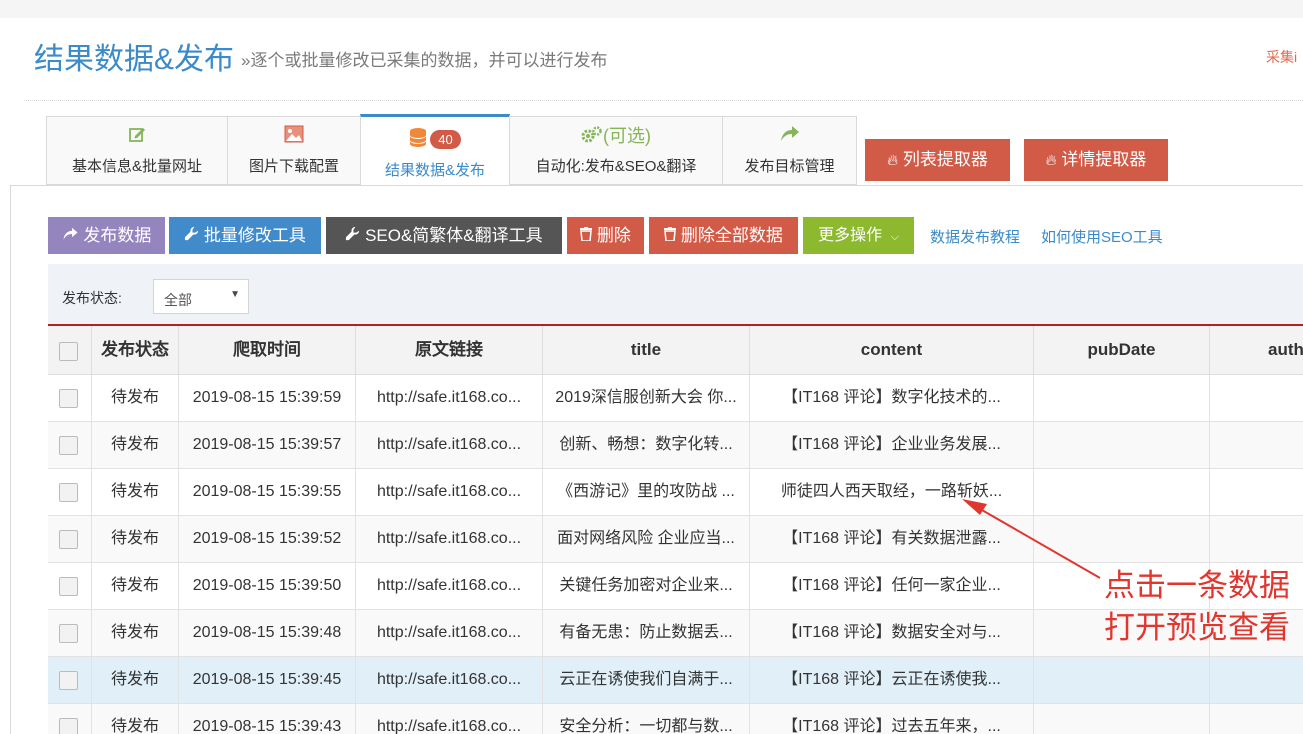 This screenshot has height=734, width=1303. I want to click on annotation-arrow-line, so click(1037, 542).